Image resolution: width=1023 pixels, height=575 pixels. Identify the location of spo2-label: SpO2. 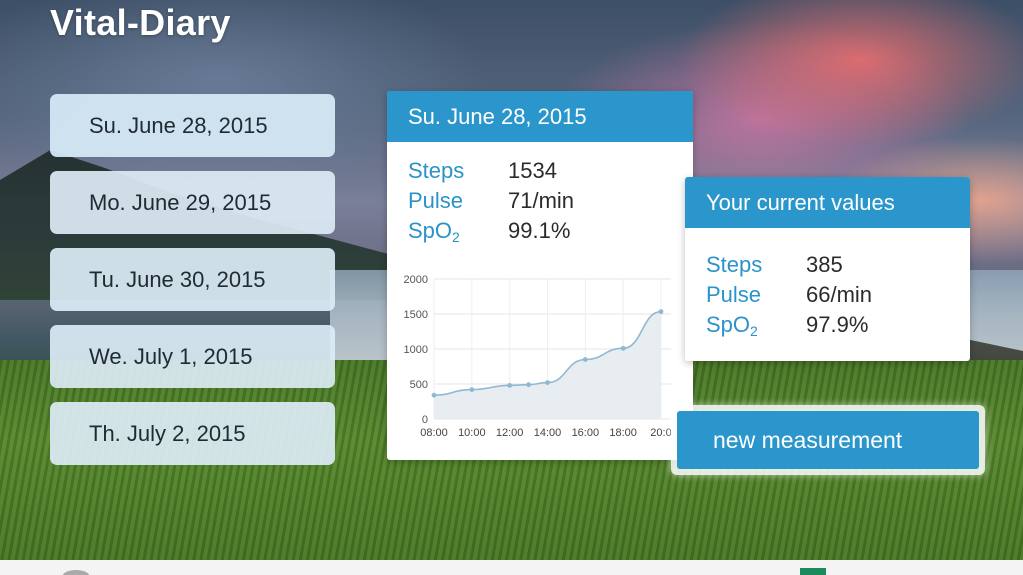
(434, 231).